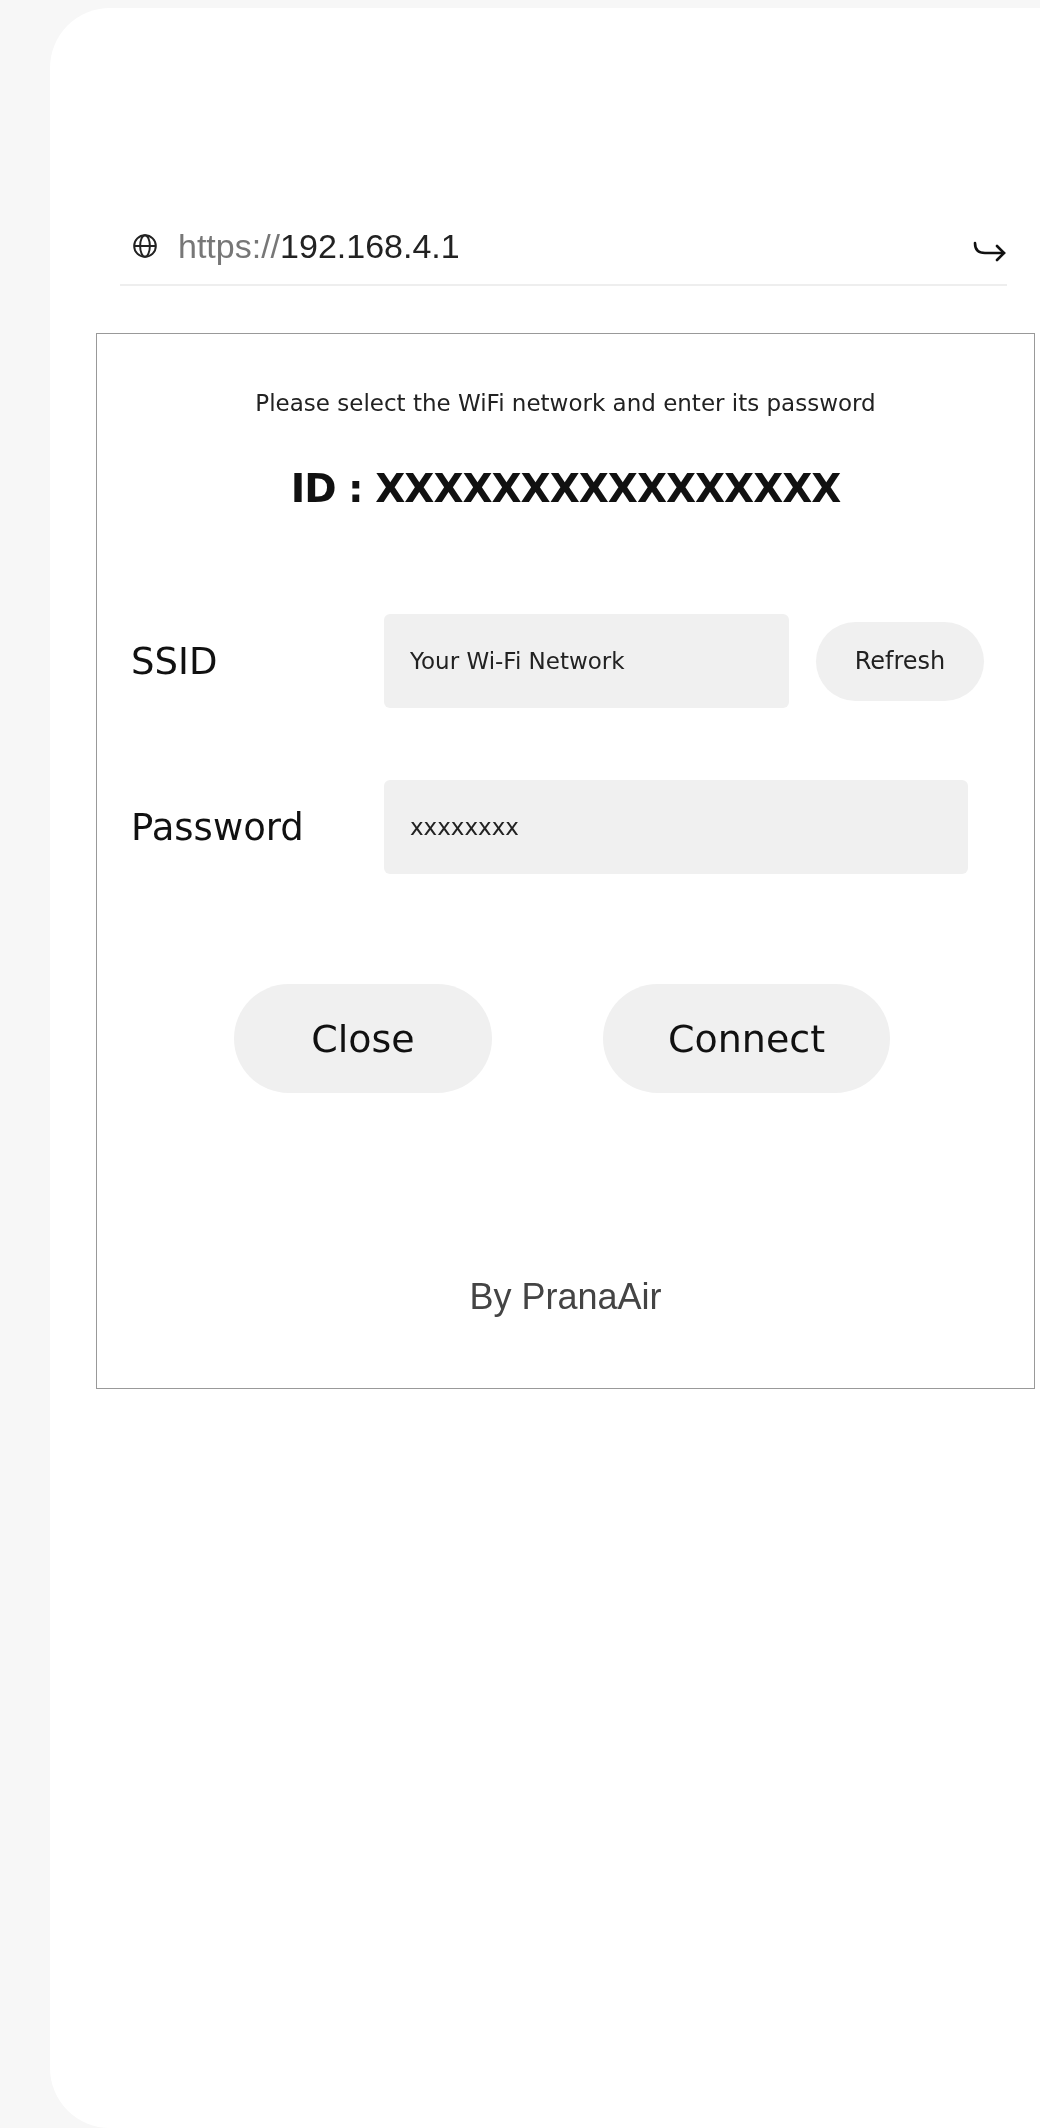 The image size is (1040, 2128). Describe the element at coordinates (363, 1038) in the screenshot. I see `close-button: Close` at that location.